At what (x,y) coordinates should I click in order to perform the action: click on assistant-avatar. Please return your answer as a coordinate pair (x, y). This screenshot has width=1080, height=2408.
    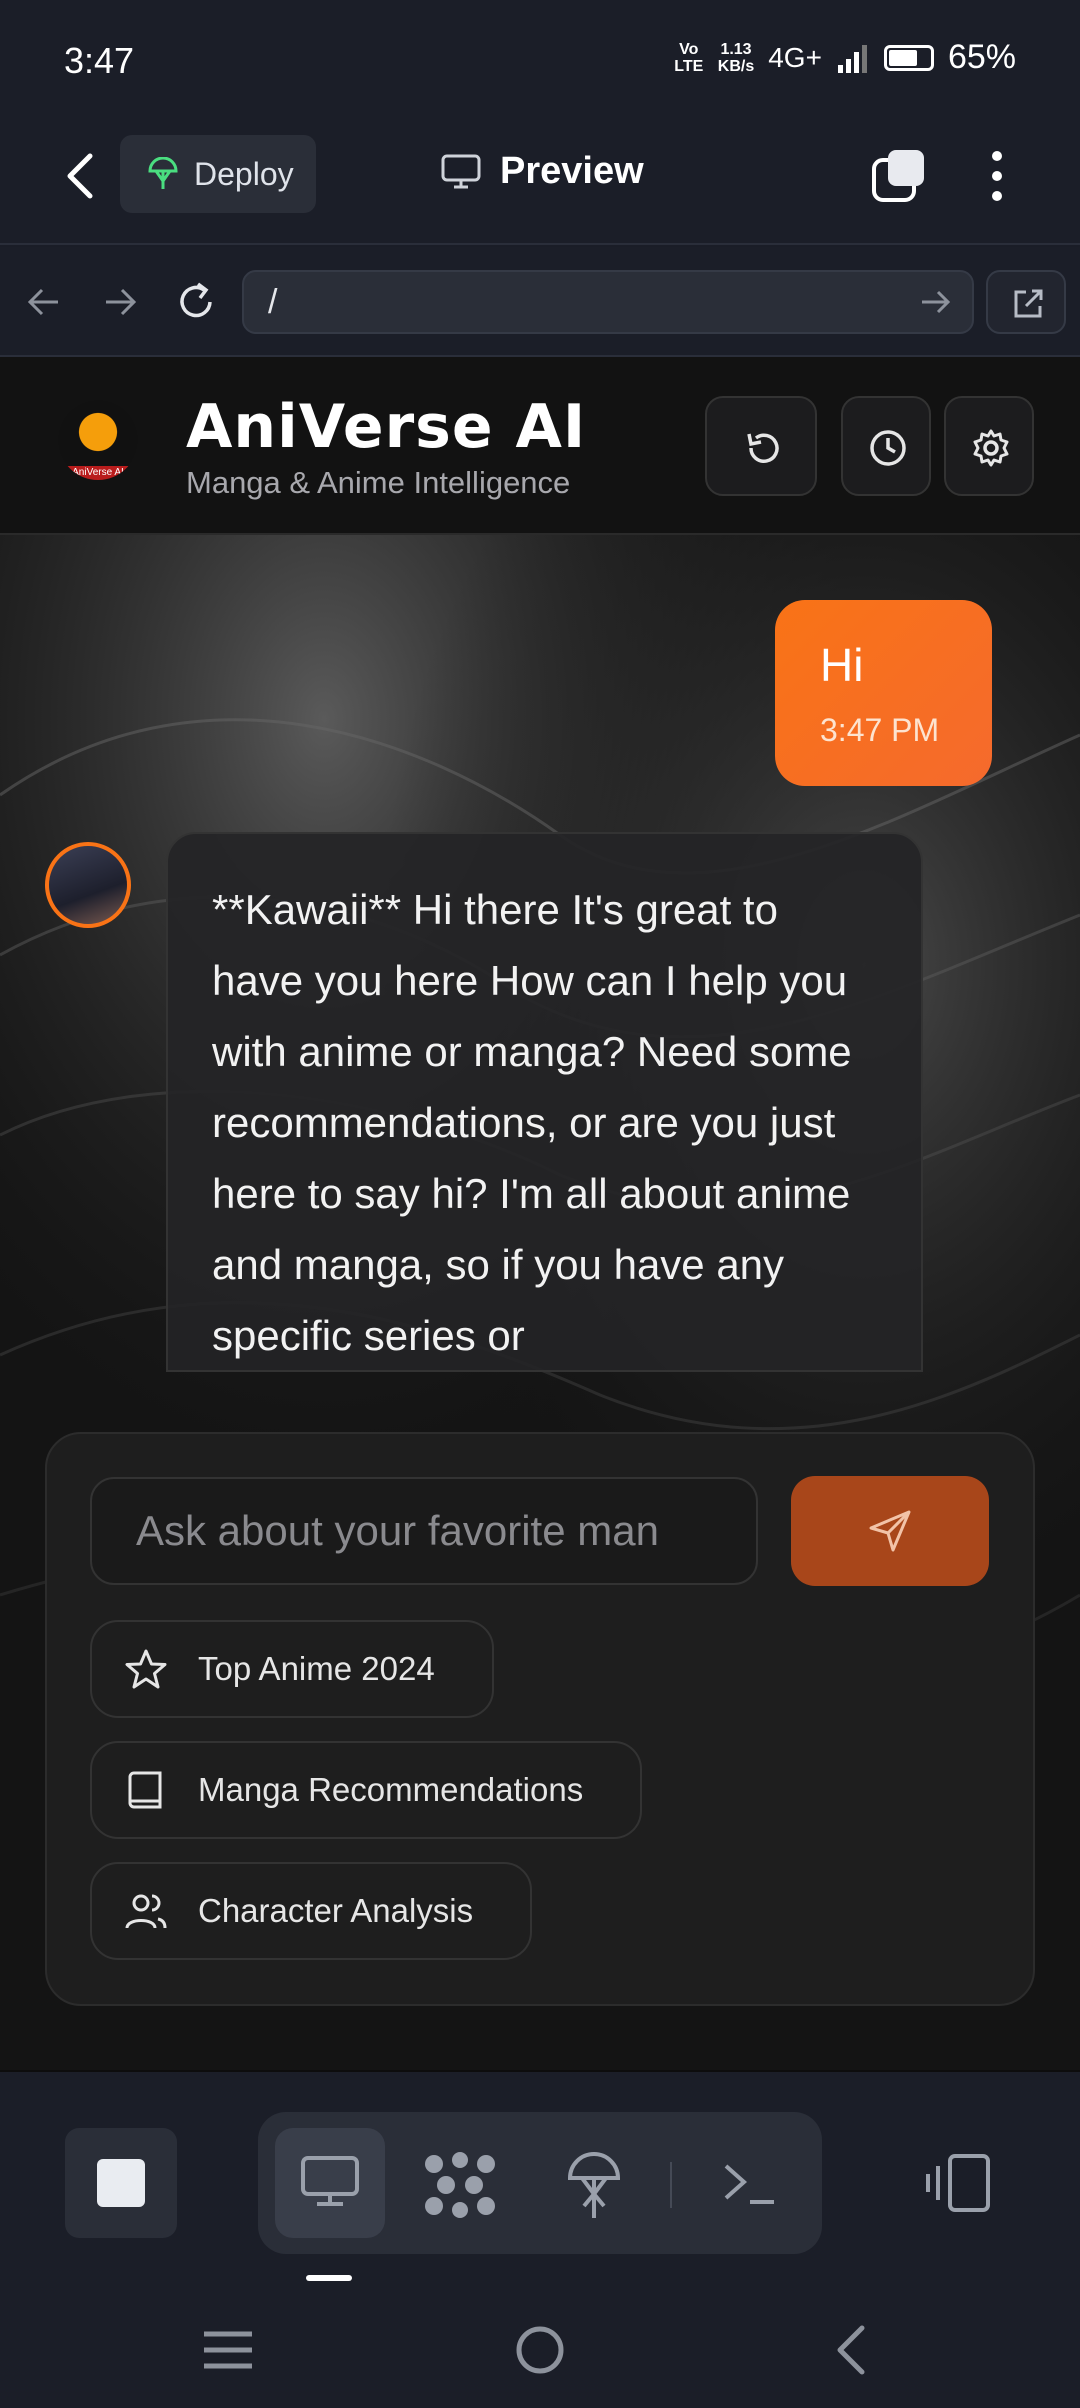
    Looking at the image, I should click on (88, 885).